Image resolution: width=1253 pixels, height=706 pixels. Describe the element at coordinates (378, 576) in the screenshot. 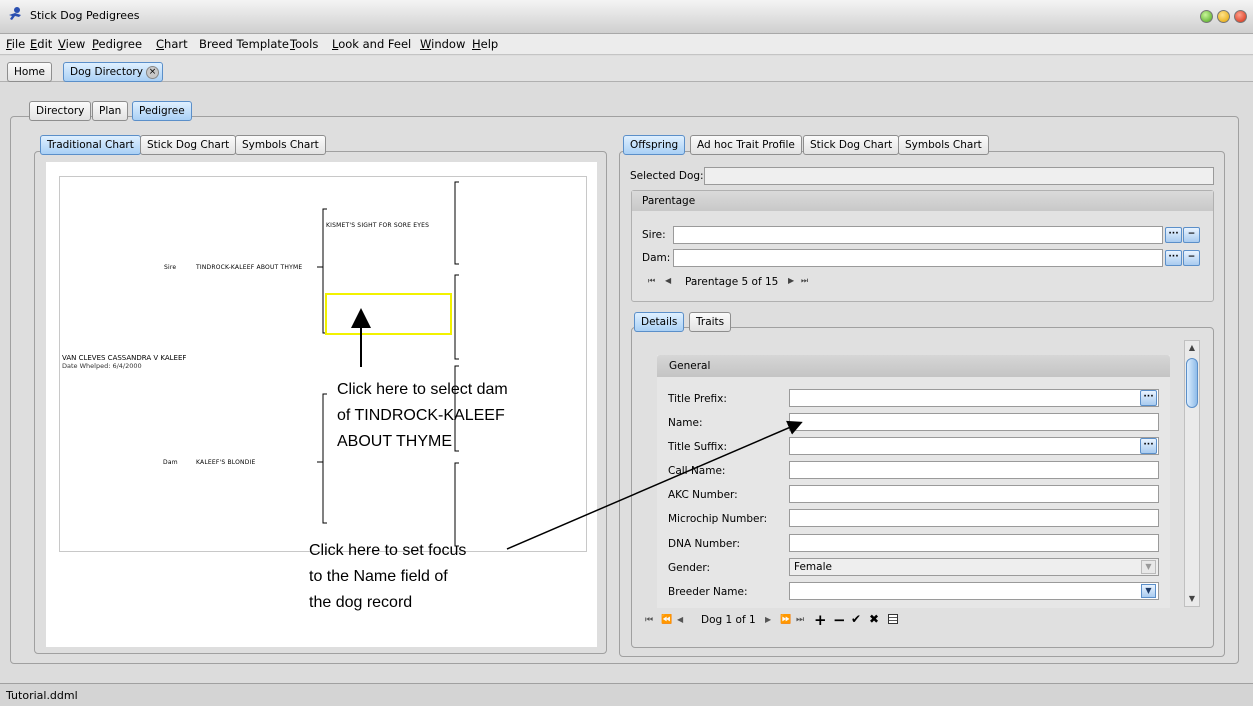

I see `focus-annotation-line-2: to the Name field of` at that location.